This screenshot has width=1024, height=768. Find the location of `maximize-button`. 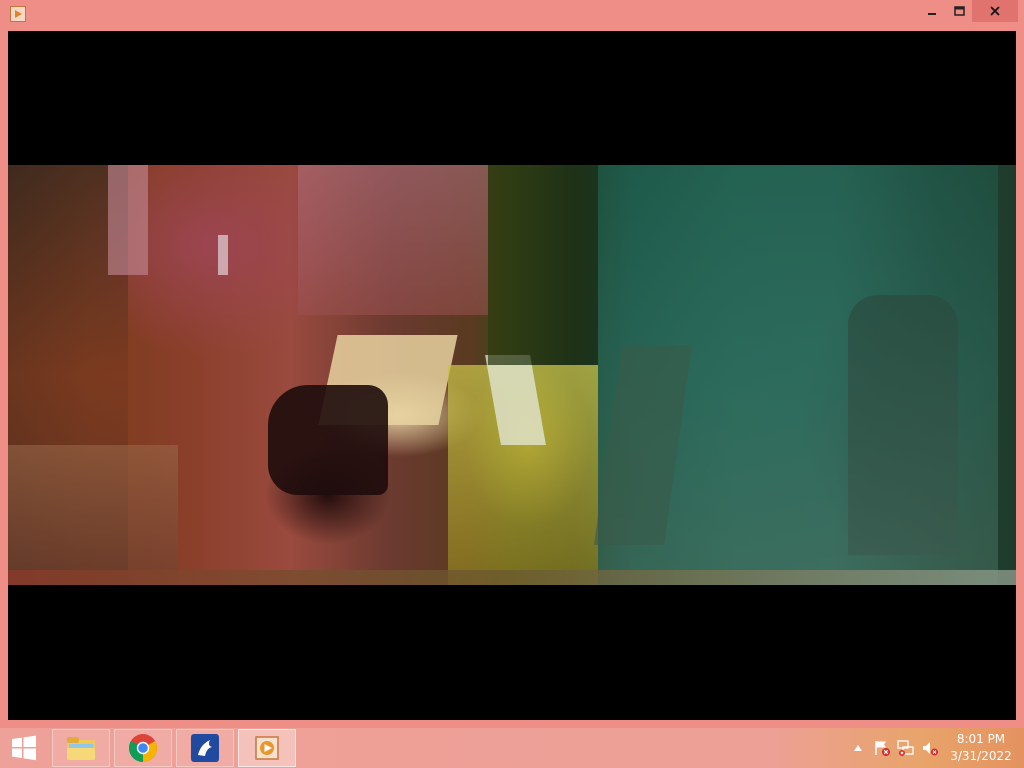

maximize-button is located at coordinates (959, 11).